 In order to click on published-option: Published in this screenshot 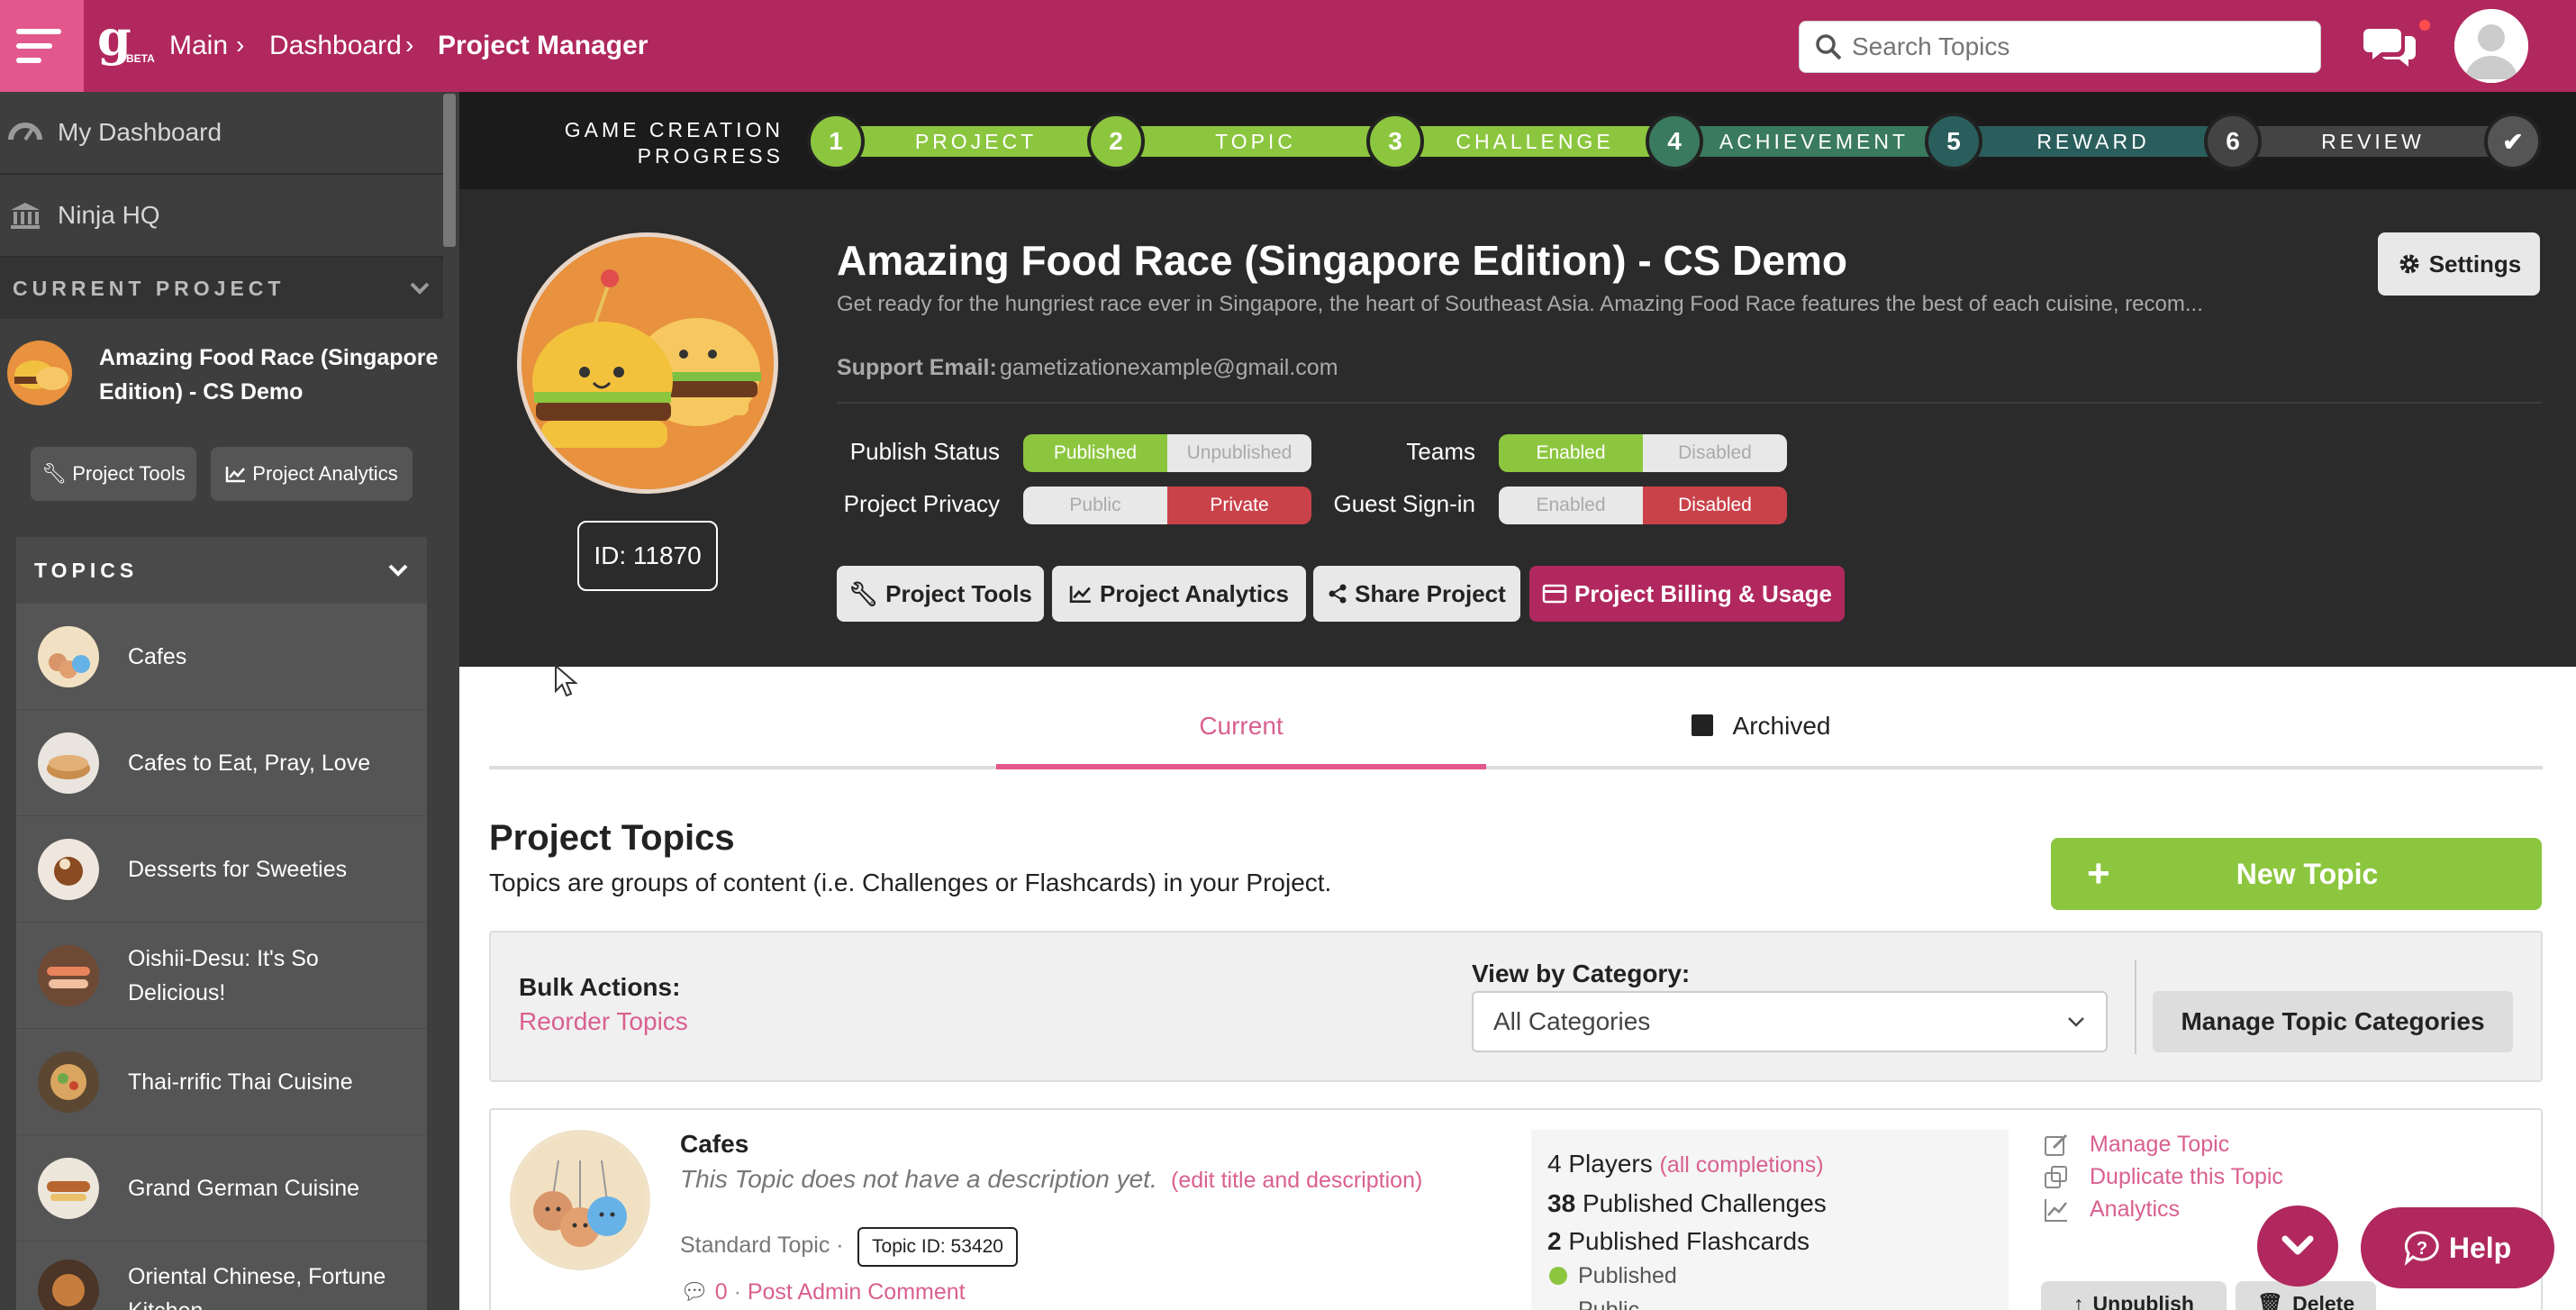, I will do `click(1095, 453)`.